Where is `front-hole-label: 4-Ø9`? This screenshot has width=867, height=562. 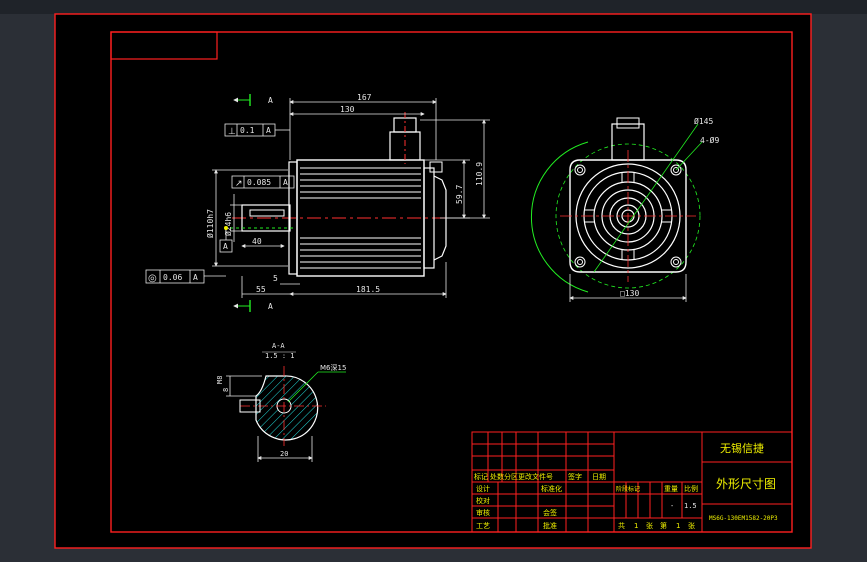
front-hole-label: 4-Ø9 is located at coordinates (709, 140).